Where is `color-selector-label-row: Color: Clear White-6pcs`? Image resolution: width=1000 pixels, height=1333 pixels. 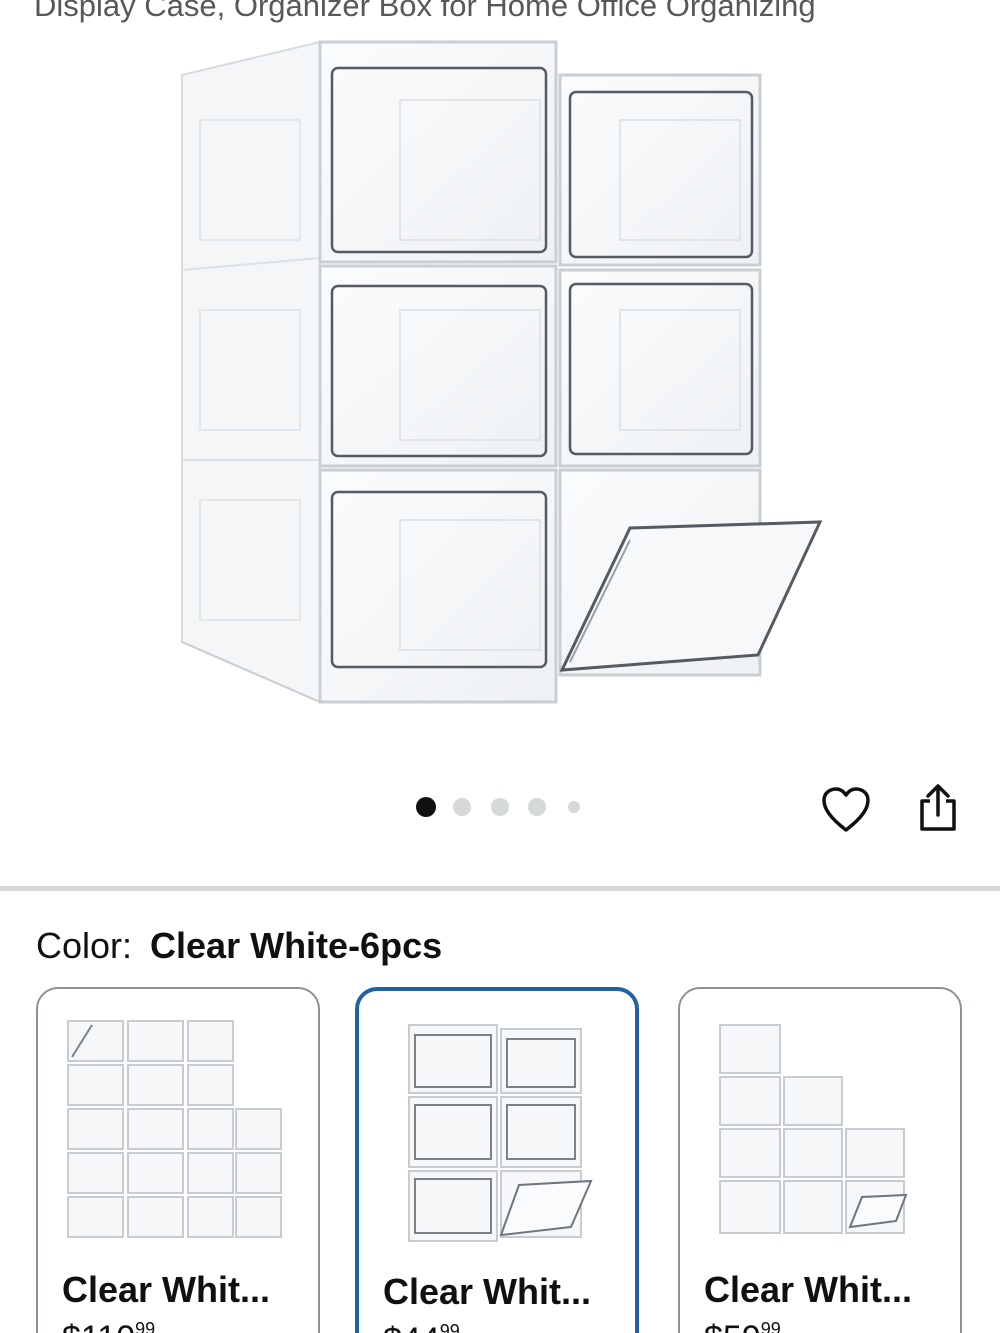 color-selector-label-row: Color: Clear White-6pcs is located at coordinates (239, 946).